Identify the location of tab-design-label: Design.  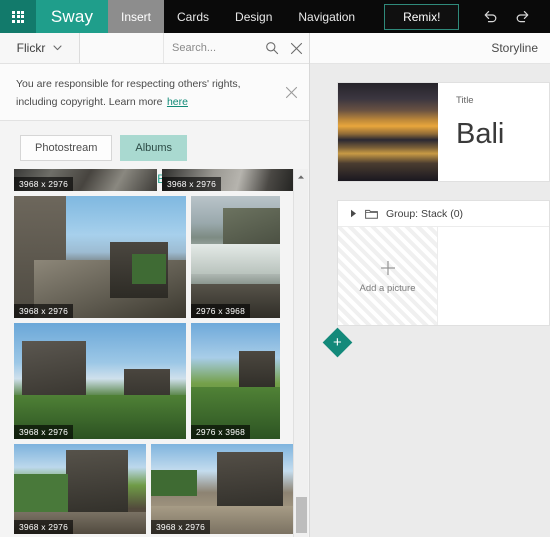
(254, 16).